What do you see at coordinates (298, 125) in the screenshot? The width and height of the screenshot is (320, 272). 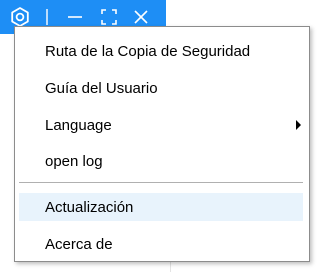 I see `submenu-arrow-icon` at bounding box center [298, 125].